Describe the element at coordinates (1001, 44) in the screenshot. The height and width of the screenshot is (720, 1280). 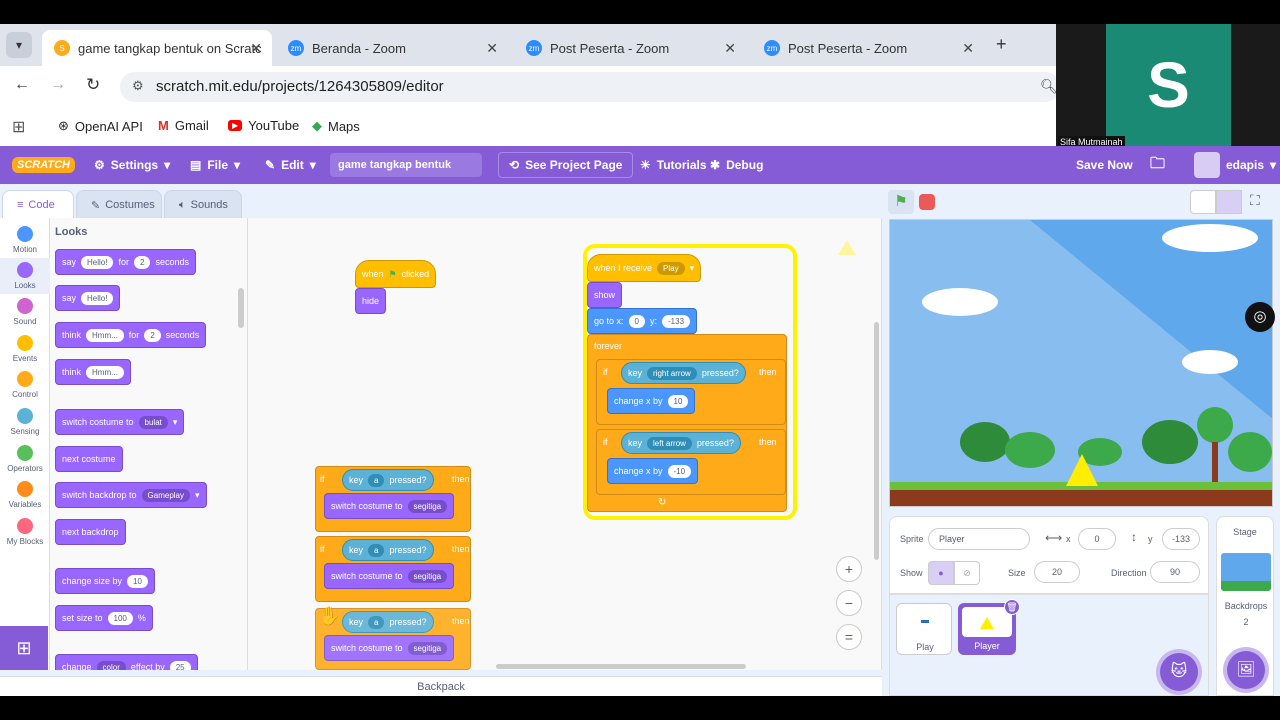
I see `new-tab-icon: +` at that location.